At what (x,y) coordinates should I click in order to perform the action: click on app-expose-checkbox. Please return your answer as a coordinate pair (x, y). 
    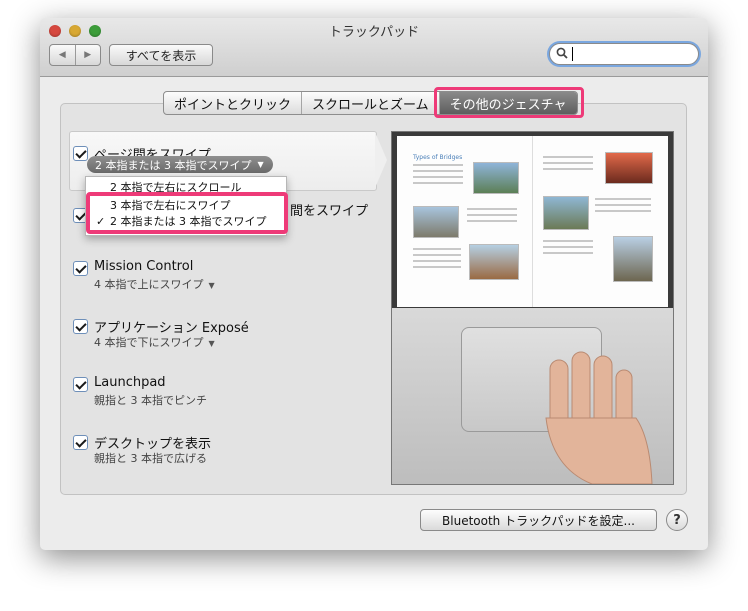
    Looking at the image, I should click on (80, 326).